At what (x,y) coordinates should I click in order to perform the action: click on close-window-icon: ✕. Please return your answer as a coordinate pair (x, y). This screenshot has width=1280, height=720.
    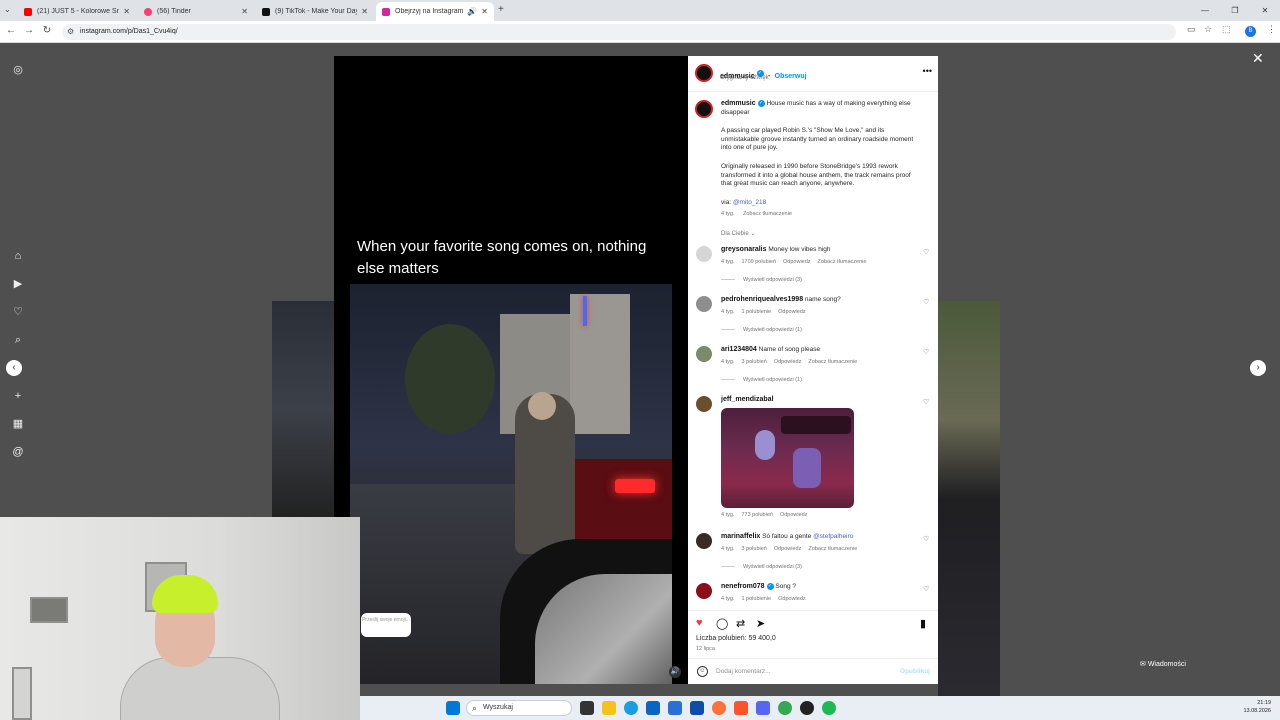
    Looking at the image, I should click on (1265, 10).